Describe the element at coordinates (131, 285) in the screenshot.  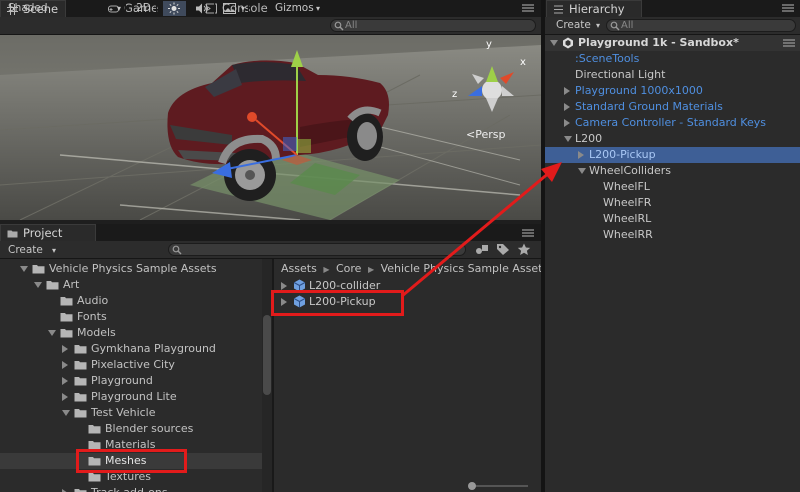
I see `folder-tree-item: Art` at that location.